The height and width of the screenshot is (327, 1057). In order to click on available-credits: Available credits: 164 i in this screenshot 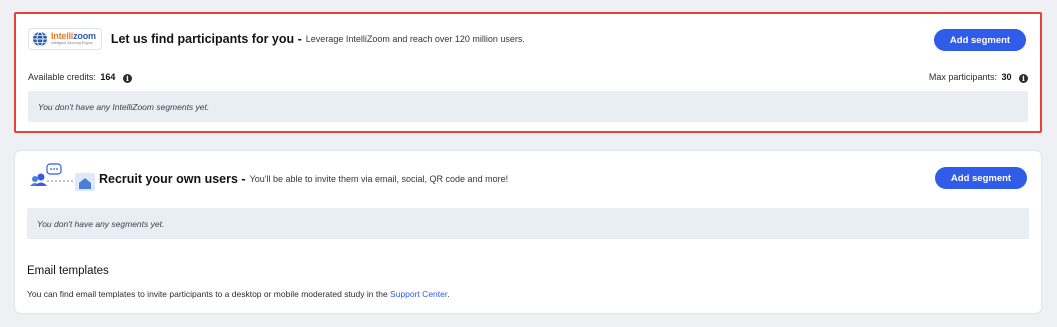, I will do `click(80, 77)`.